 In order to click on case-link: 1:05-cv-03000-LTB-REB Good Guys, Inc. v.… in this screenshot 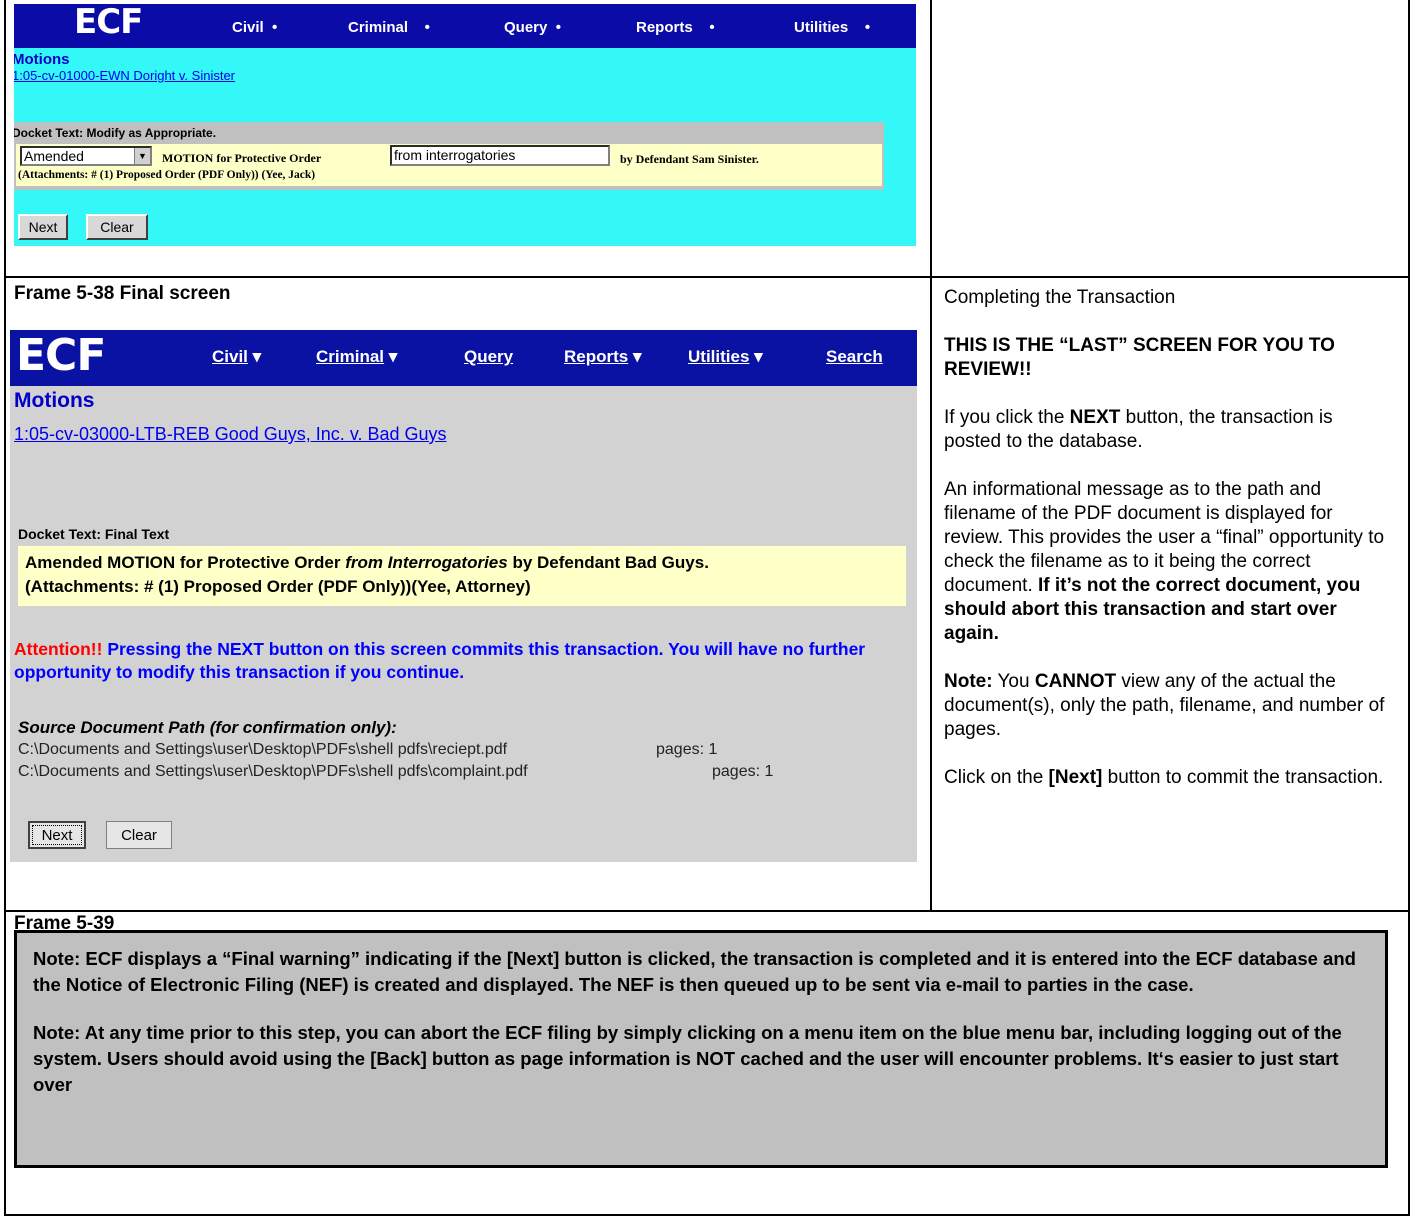, I will do `click(230, 434)`.